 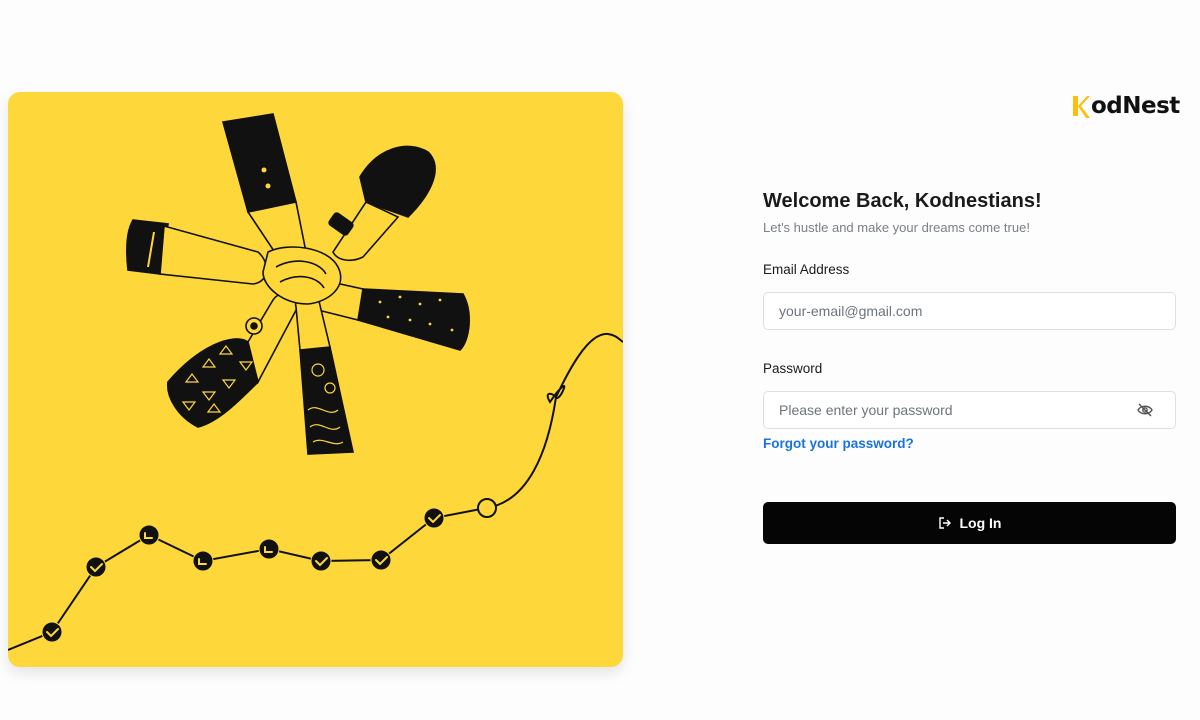 I want to click on password-field, so click(x=954, y=410).